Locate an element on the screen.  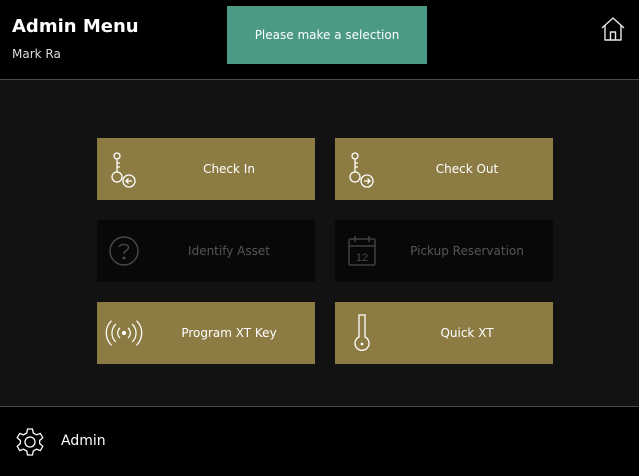
calendar-day-number: 12 is located at coordinates (362, 258).